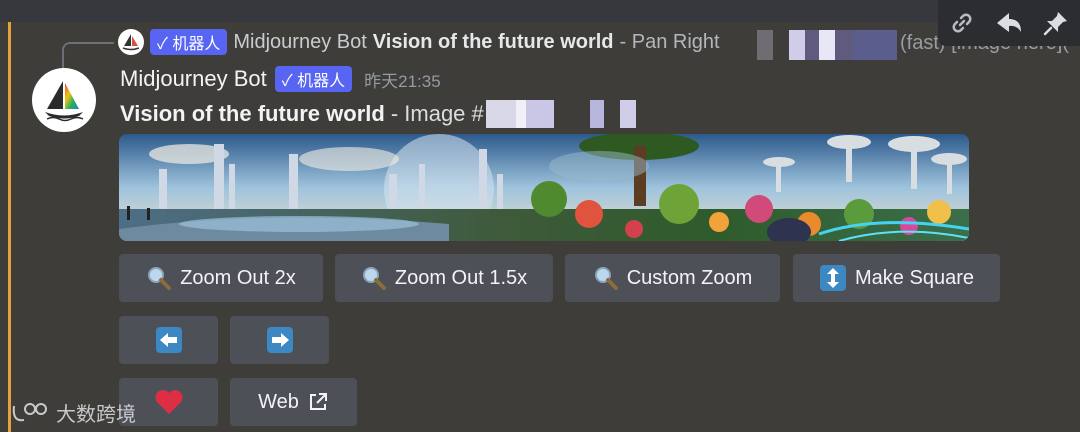  I want to click on make-square-label: Make Square, so click(914, 277).